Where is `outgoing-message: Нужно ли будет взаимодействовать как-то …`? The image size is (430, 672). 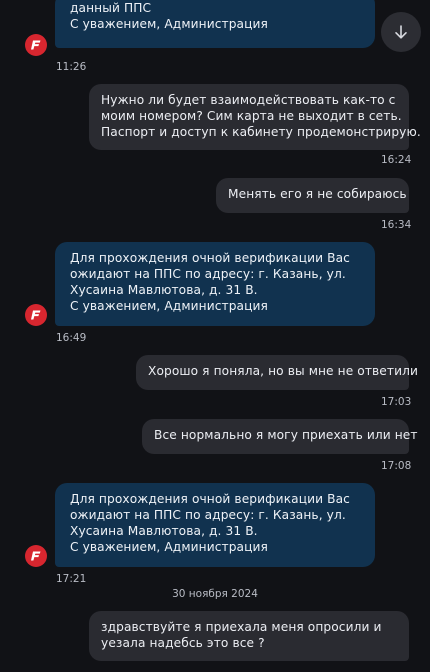
outgoing-message: Нужно ли будет взаимодействовать как-то … is located at coordinates (255, 117).